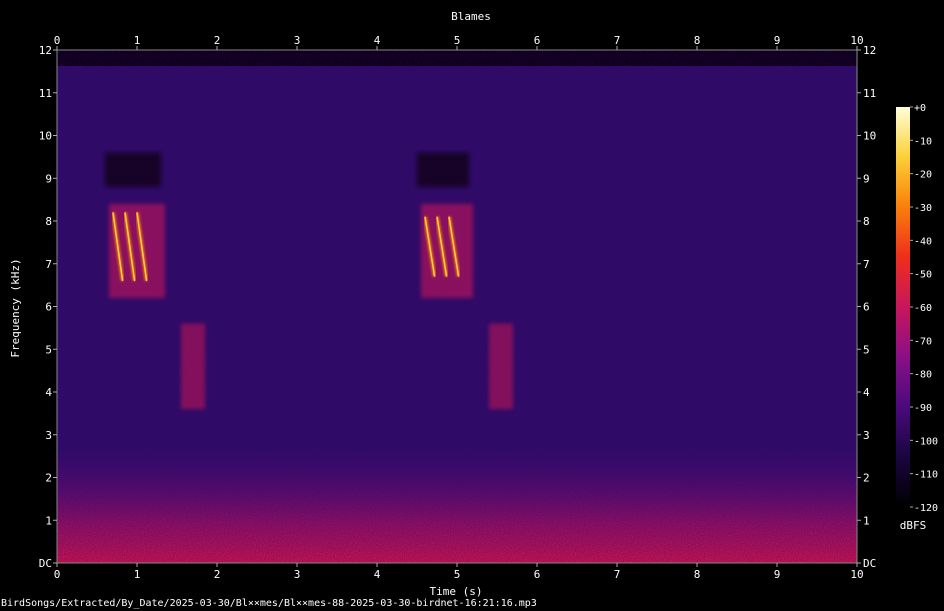  Describe the element at coordinates (856, 40) in the screenshot. I see `x-tick-label-top: 10` at that location.